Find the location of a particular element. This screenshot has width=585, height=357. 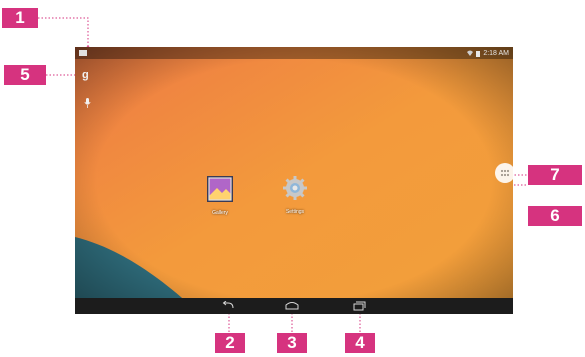

wifi-icon is located at coordinates (470, 53).